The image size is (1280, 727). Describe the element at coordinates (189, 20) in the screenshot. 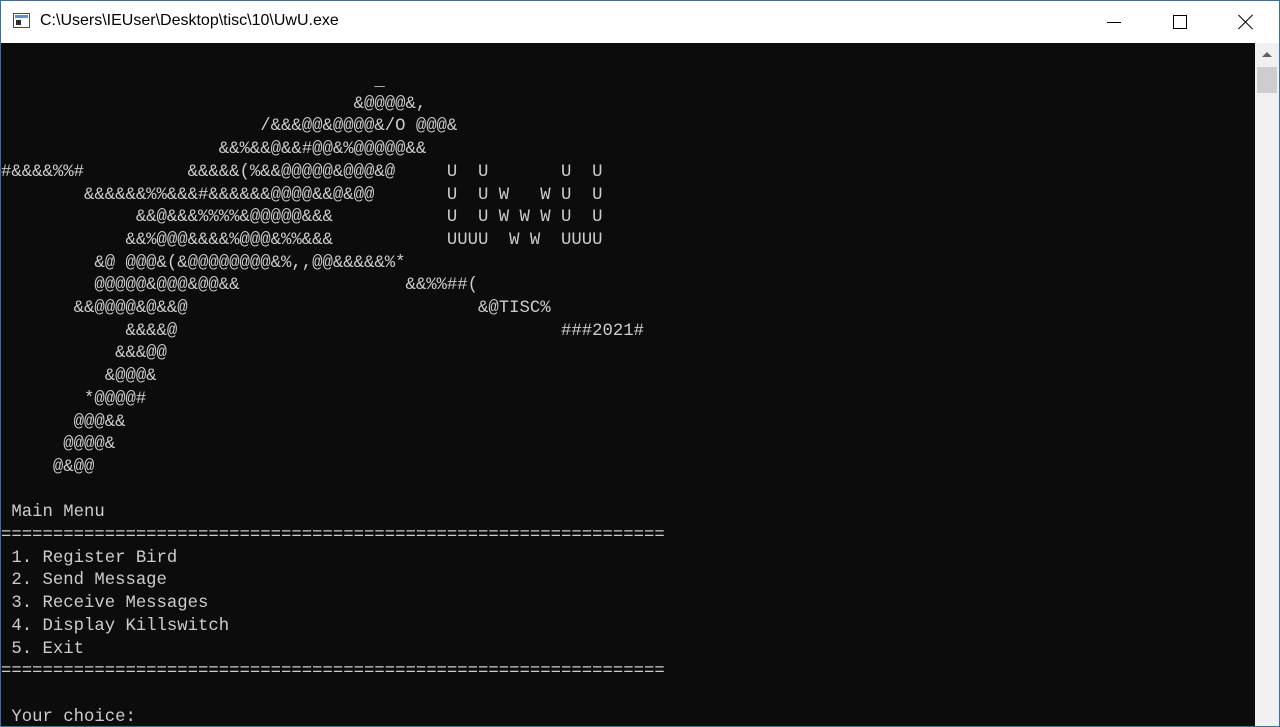

I see `window-title: C:\Users\IEUser\Desktop\tisc\10\UwU.exe` at that location.